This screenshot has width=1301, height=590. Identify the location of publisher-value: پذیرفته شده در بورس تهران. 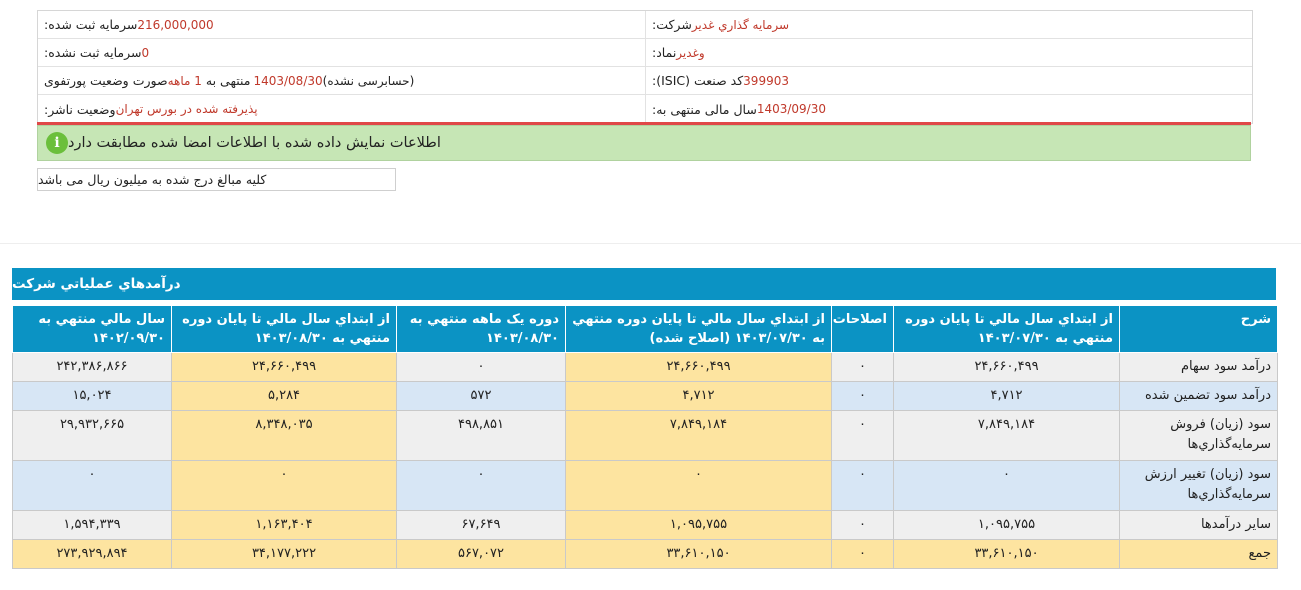
(186, 109).